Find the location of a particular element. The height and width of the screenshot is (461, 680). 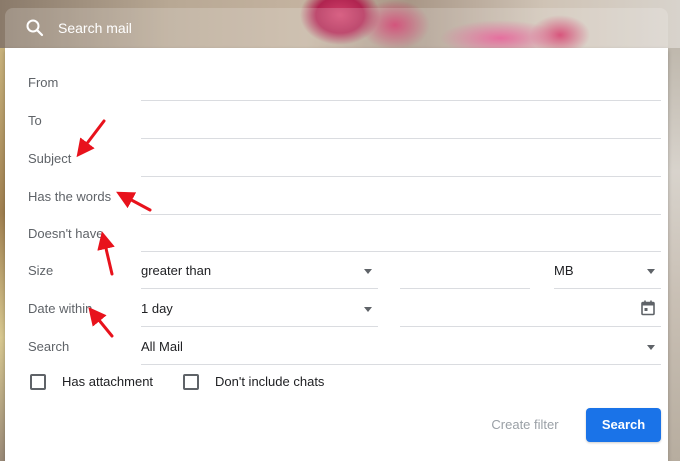

has-words-row: Has the words is located at coordinates (336, 197).